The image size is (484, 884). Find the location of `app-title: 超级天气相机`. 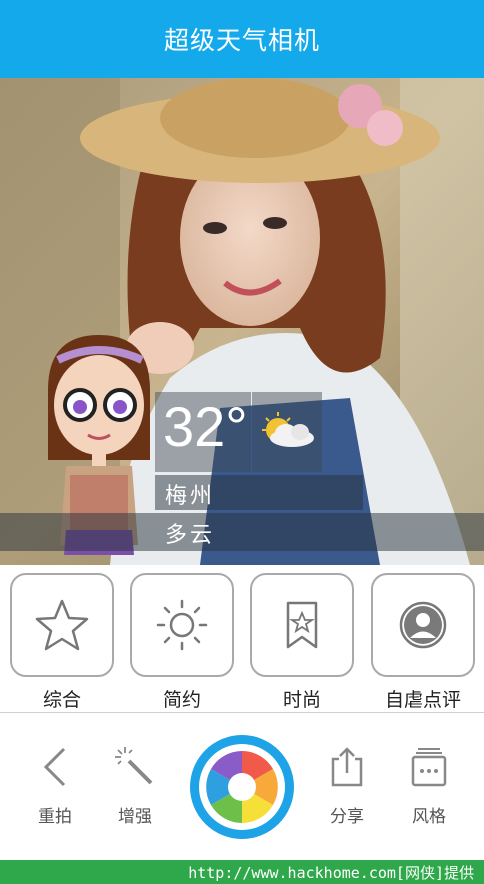

app-title: 超级天气相机 is located at coordinates (241, 40).